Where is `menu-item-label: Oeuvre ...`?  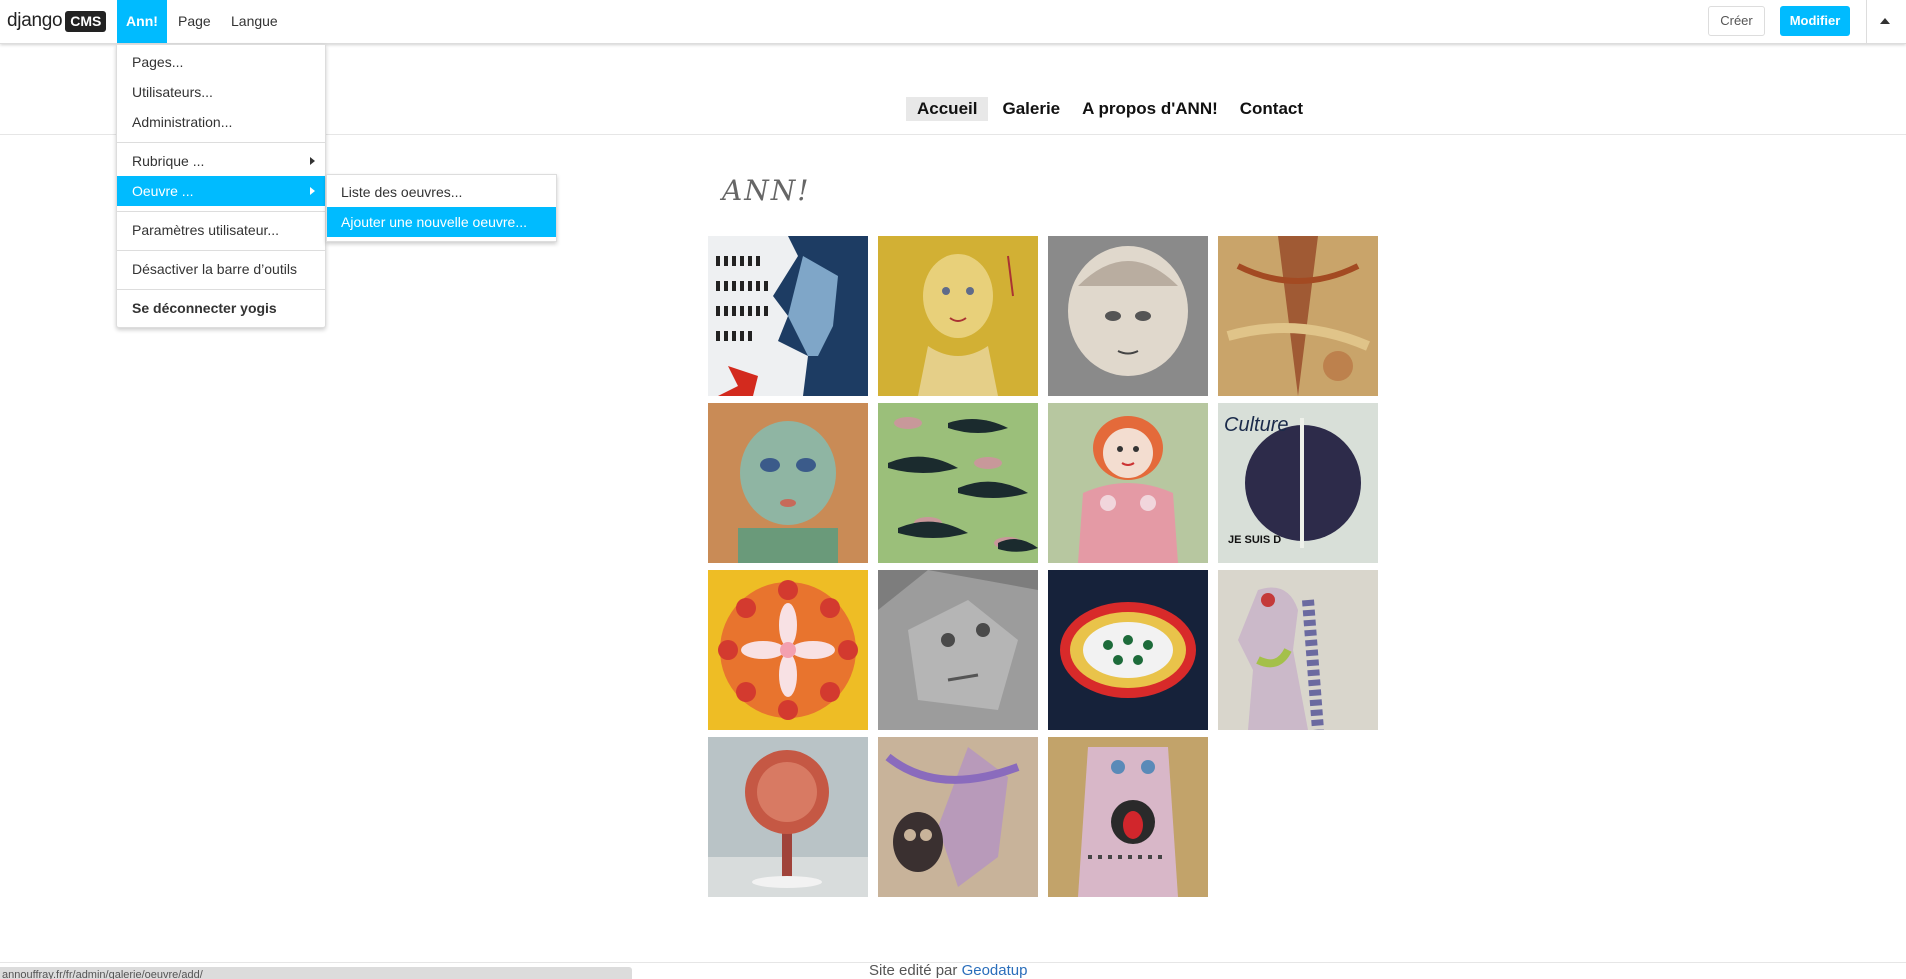
menu-item-label: Oeuvre ... is located at coordinates (163, 191).